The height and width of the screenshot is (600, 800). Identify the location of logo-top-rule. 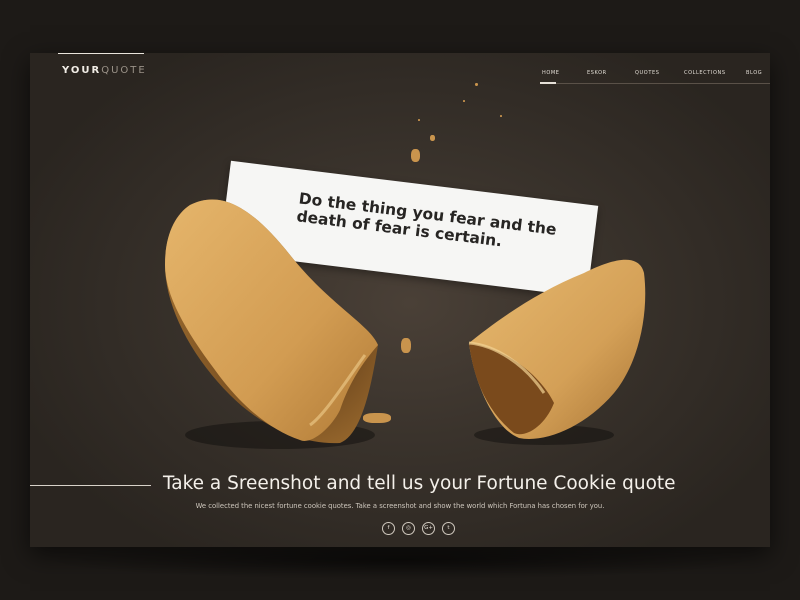
(101, 53).